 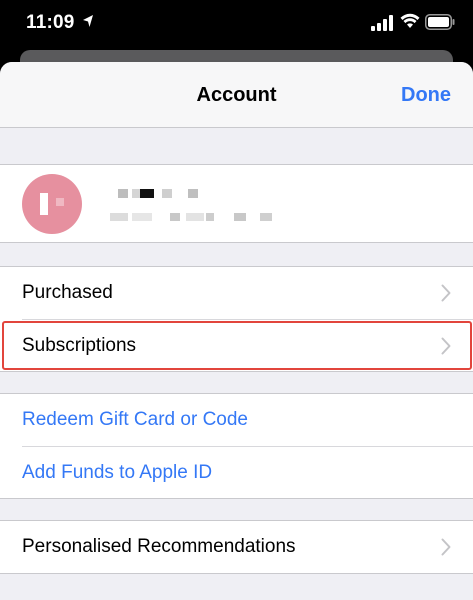 I want to click on status-bar: 11:09, so click(x=236, y=25).